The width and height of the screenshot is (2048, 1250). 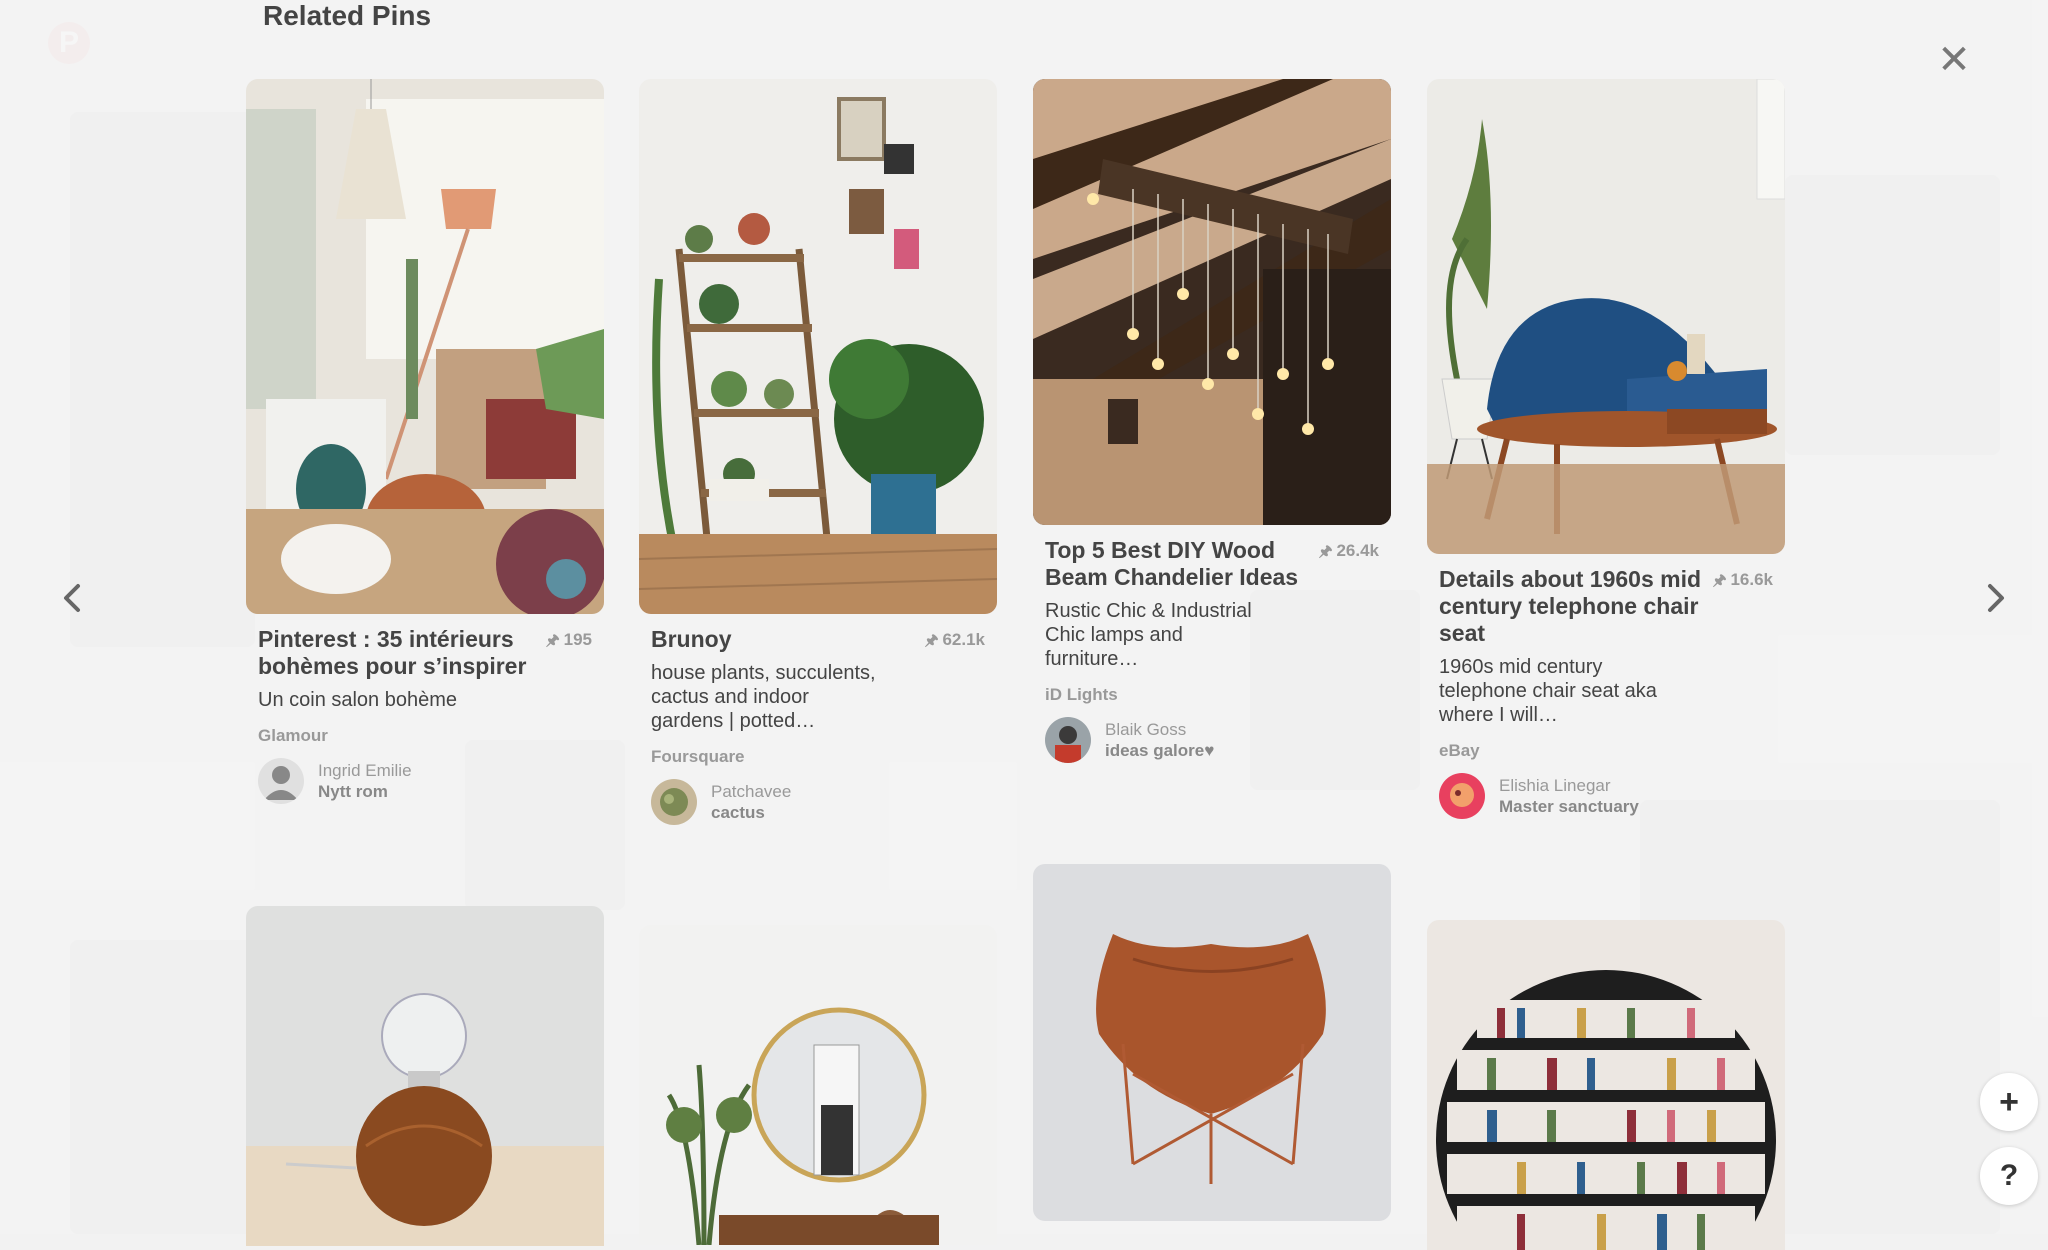 I want to click on pin-saves-count: 🖈 16.6k, so click(x=1743, y=582).